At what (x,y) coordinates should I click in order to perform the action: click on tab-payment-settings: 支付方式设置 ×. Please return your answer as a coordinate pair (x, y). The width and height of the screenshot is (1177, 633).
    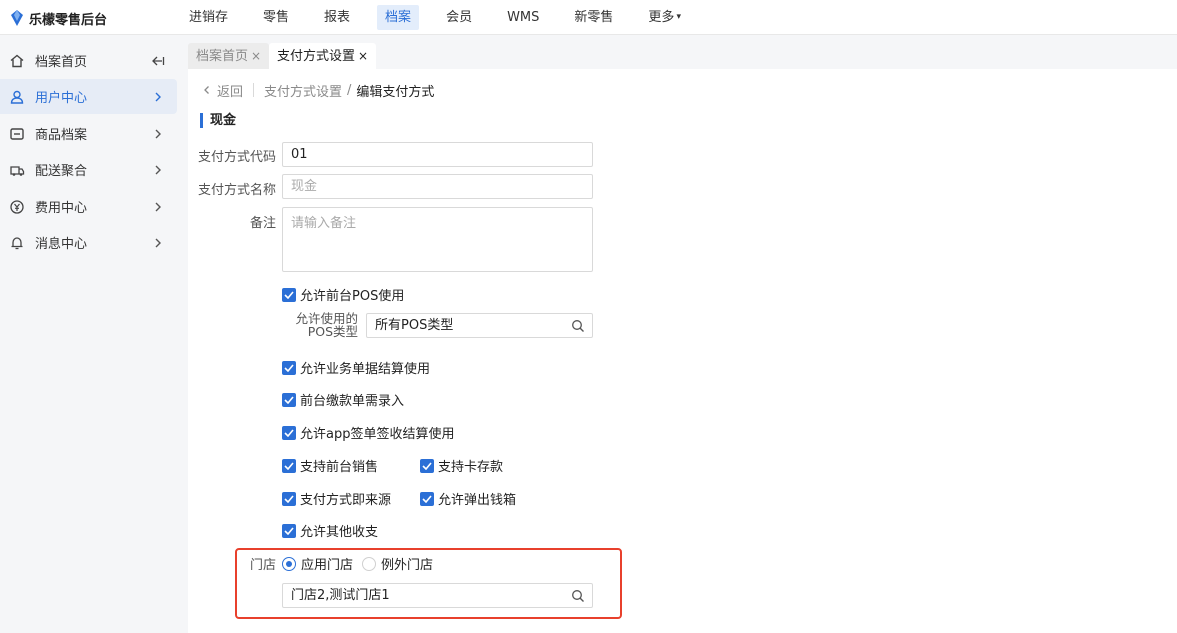
    Looking at the image, I should click on (323, 56).